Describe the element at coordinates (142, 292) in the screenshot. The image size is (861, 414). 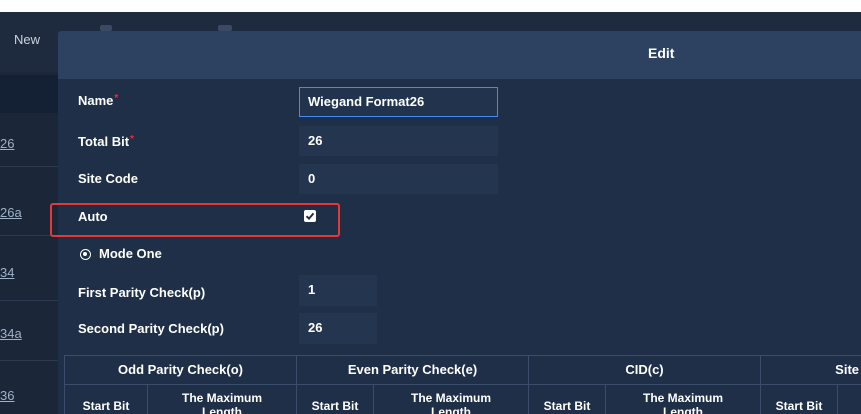
I see `first-parity-label: First Parity Check(p)` at that location.